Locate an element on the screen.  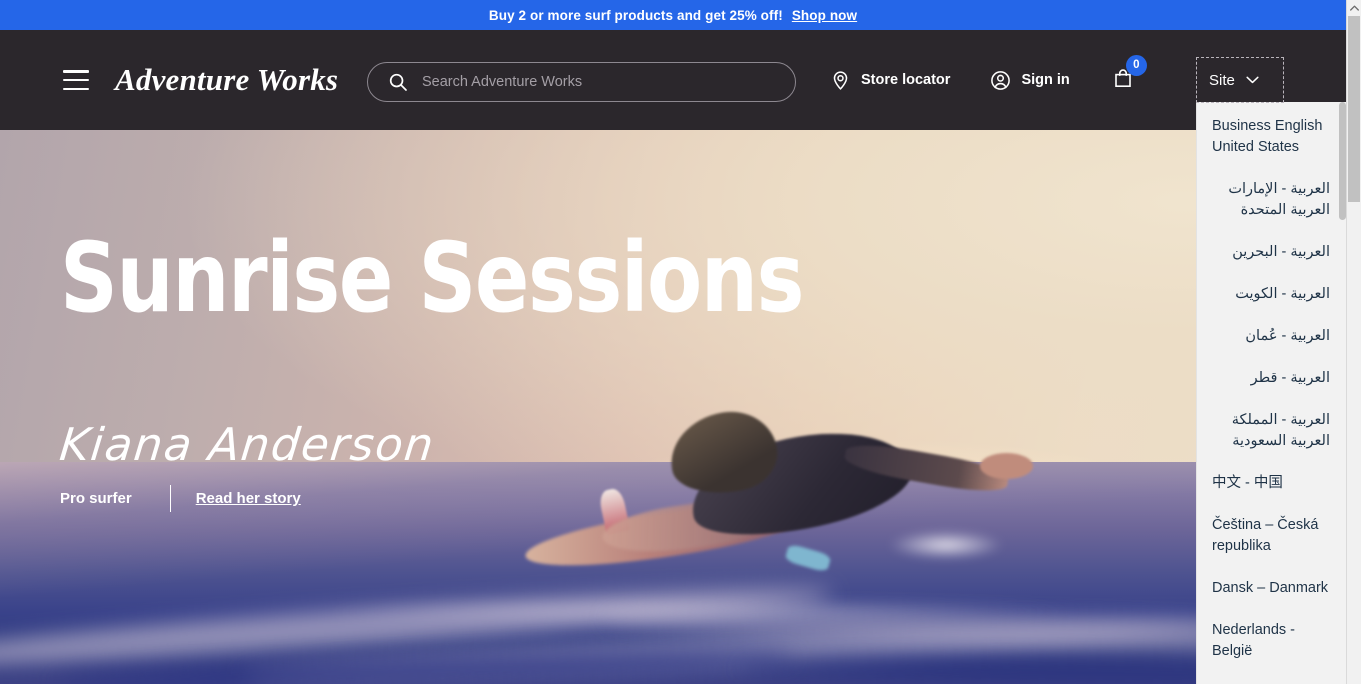
site-menu-item: Dansk – Danmark is located at coordinates (1271, 588).